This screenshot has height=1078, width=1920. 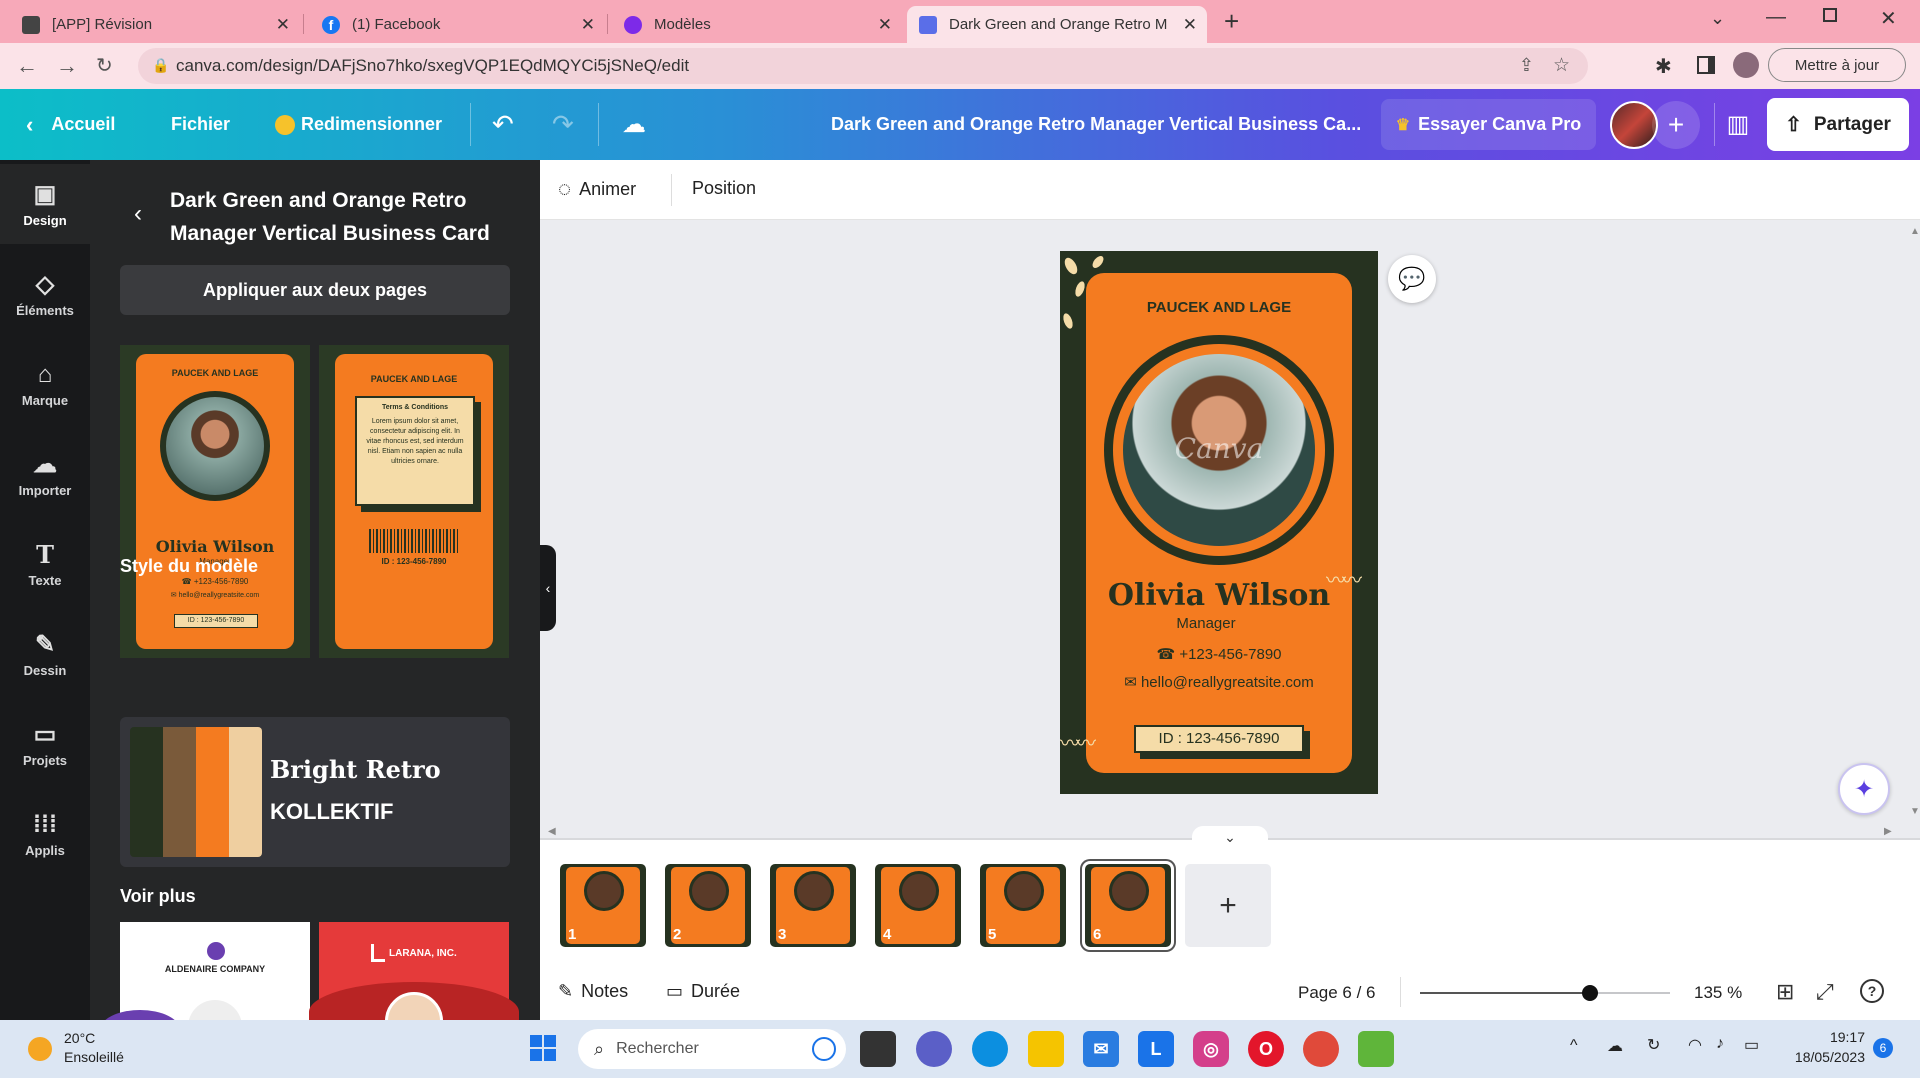 What do you see at coordinates (414, 971) in the screenshot?
I see `template-thumb-larana: LARANA, INC.` at bounding box center [414, 971].